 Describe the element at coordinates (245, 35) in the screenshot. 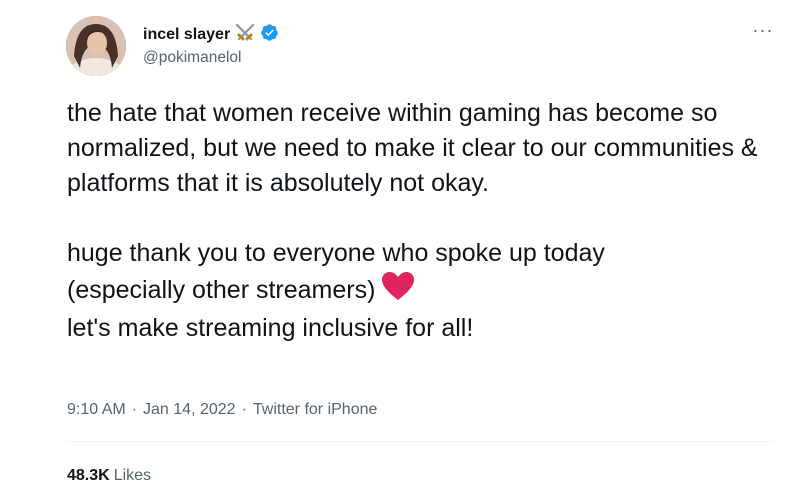

I see `crossed-swords-icon` at that location.